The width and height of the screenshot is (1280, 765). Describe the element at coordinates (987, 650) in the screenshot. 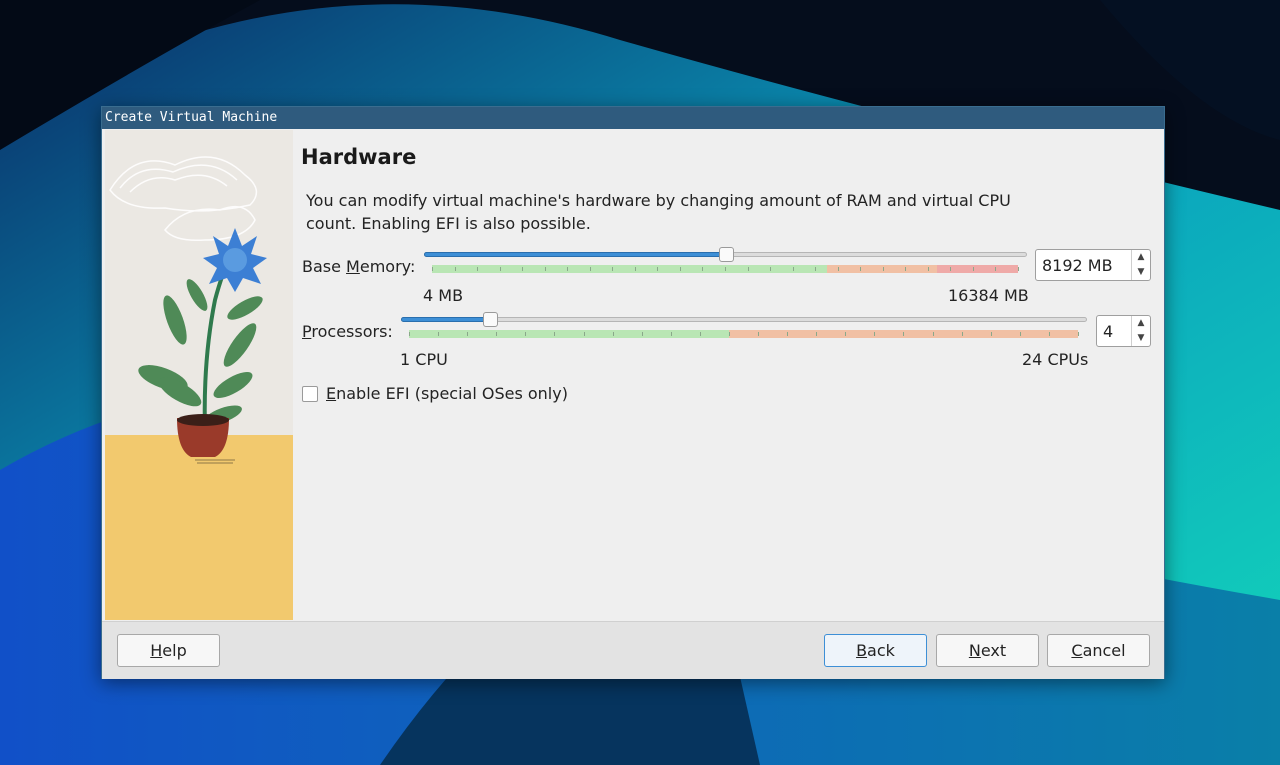

I see `next-button: Next` at that location.